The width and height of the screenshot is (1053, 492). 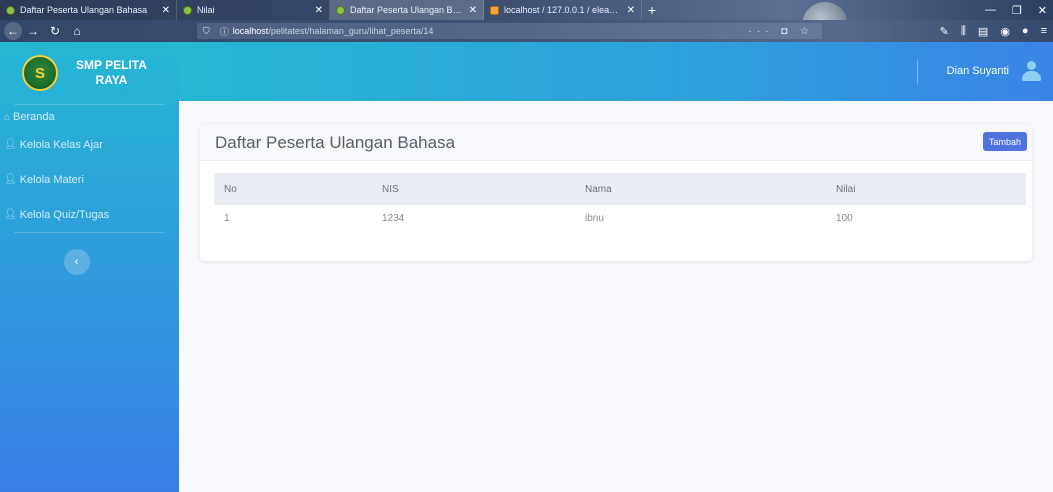 I want to click on reload-icon: ↻, so click(x=55, y=31).